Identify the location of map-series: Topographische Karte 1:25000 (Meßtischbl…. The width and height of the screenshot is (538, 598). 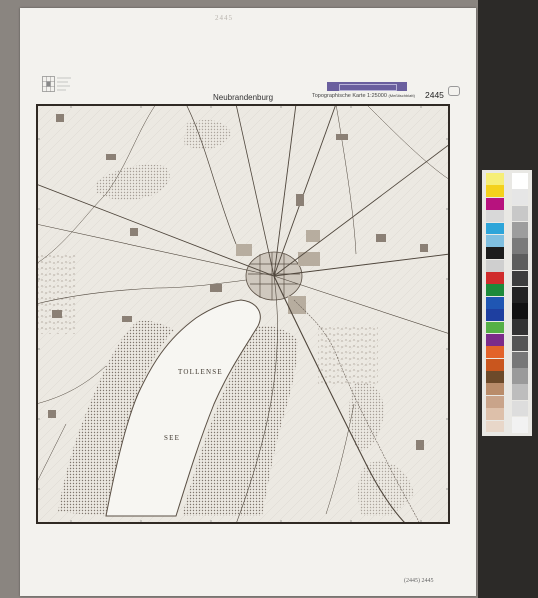
(363, 96).